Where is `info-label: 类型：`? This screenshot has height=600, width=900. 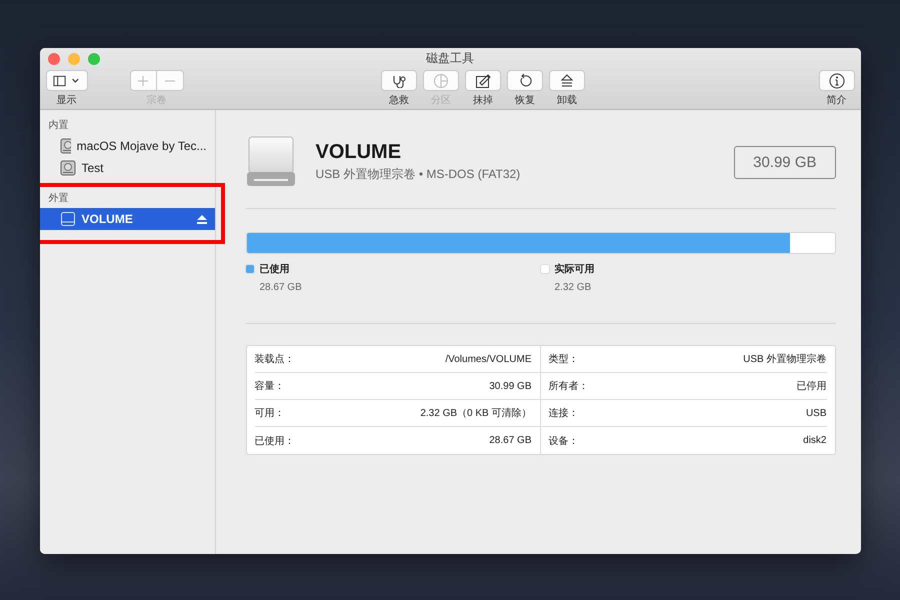 info-label: 类型： is located at coordinates (563, 359).